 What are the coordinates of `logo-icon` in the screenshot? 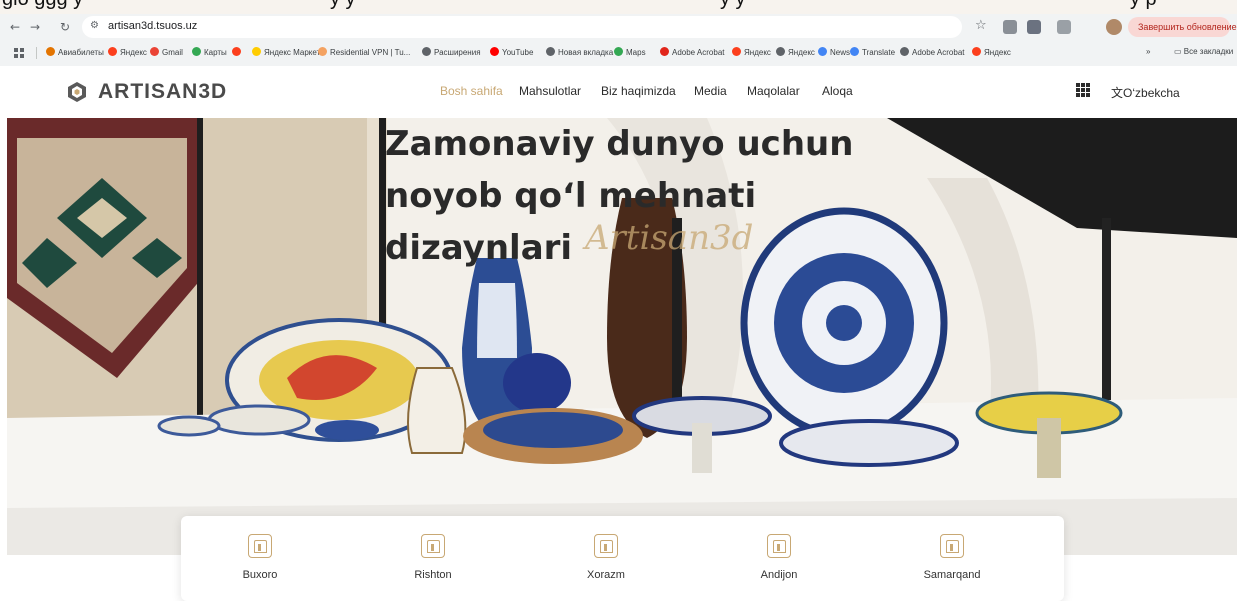 It's located at (77, 92).